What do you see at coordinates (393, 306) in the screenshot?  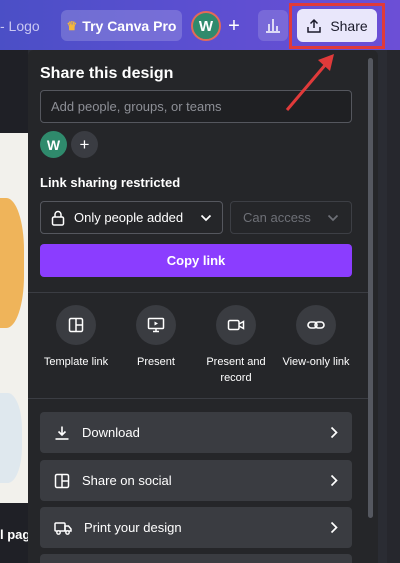 I see `editor-scrollbar` at bounding box center [393, 306].